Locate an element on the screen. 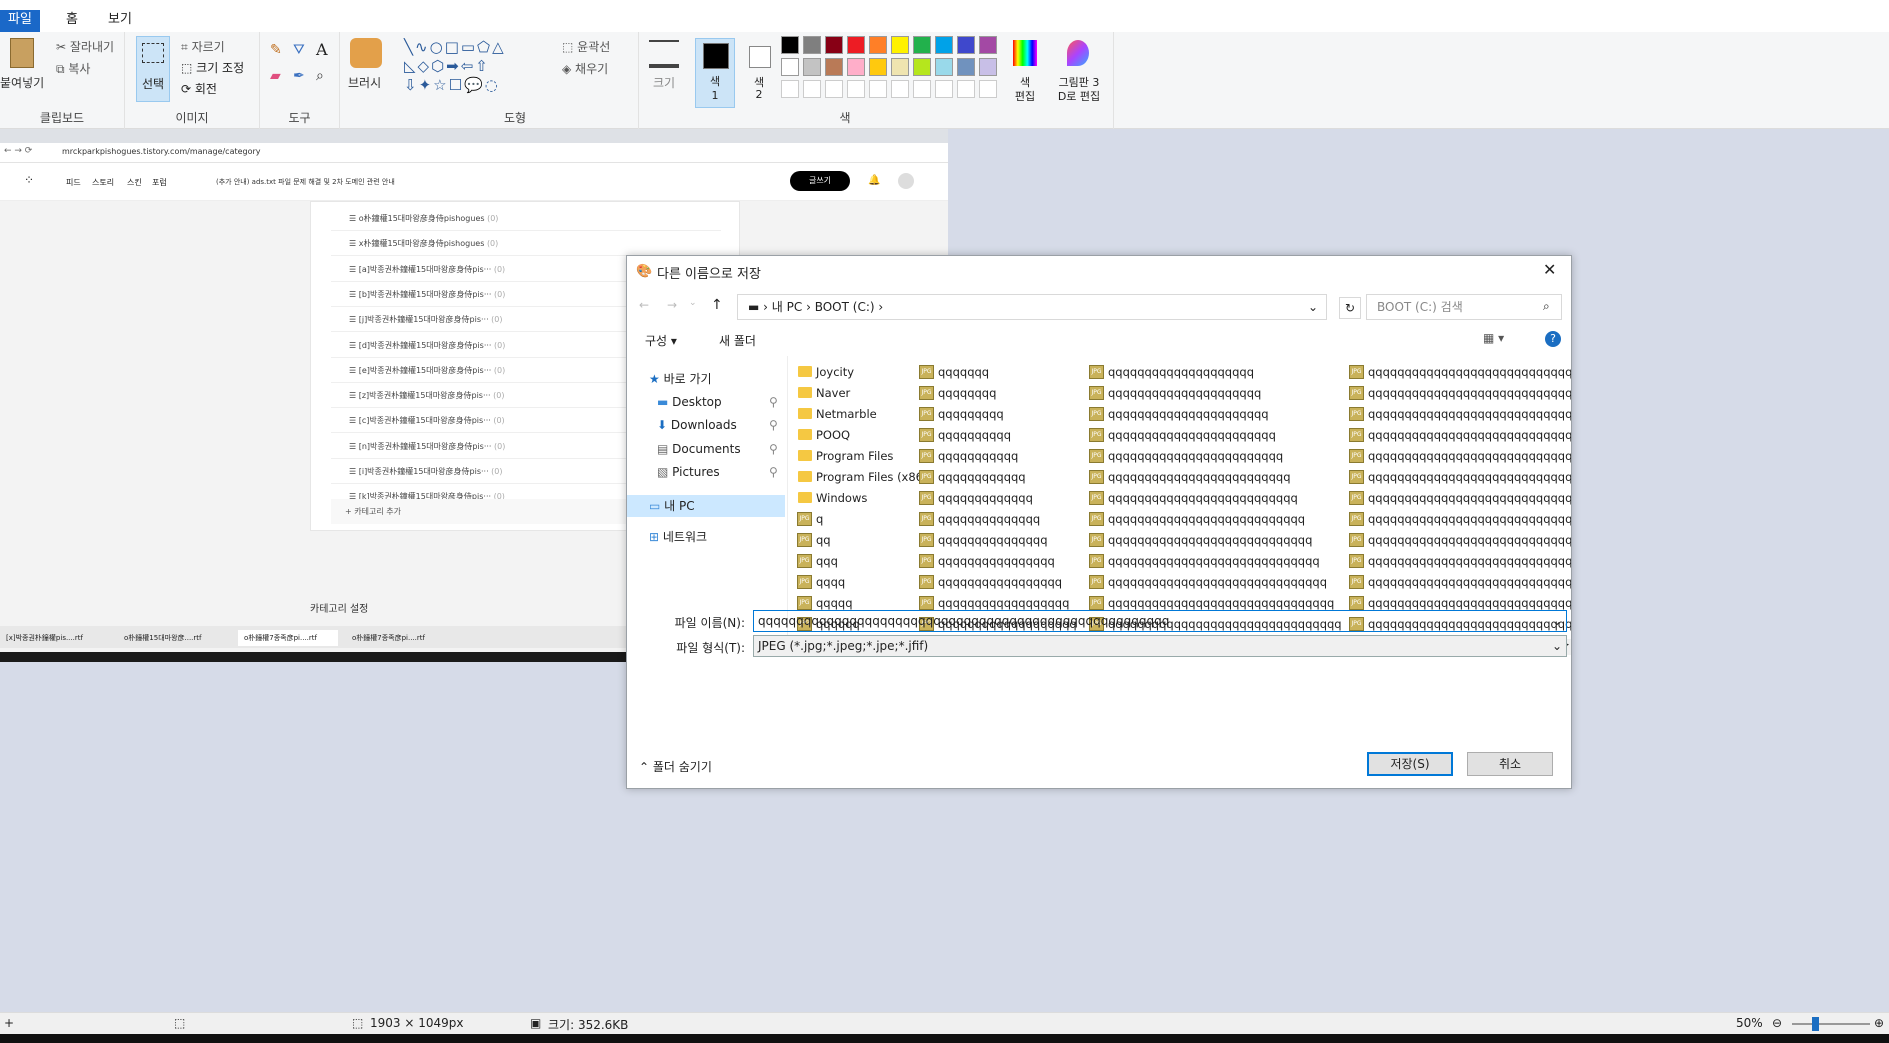 Image resolution: width=1889 pixels, height=1043 pixels. forward-icon: → is located at coordinates (672, 305).